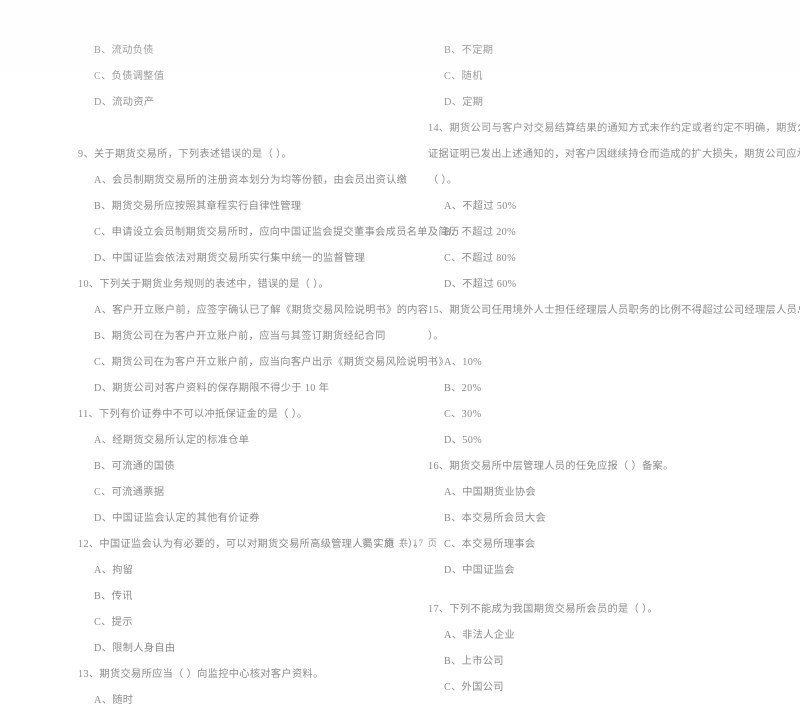 The height and width of the screenshot is (714, 800). Describe the element at coordinates (614, 310) in the screenshot. I see `question-stem-line: 15、期货公司任用境外人士担任经理层人员职务的比例不得超过公司经理层人员总数的（` at that location.